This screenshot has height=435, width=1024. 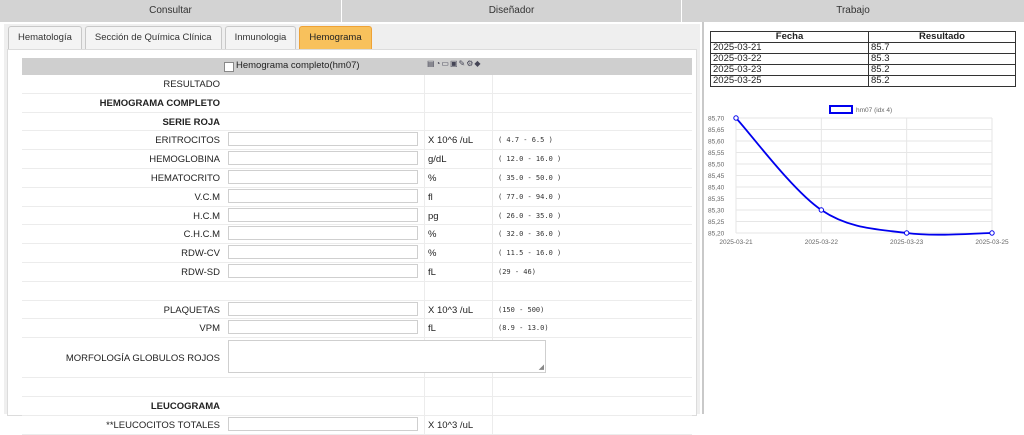 What do you see at coordinates (530, 234) in the screenshot?
I see `reference-range: ( 32.0 - 36.0 )` at bounding box center [530, 234].